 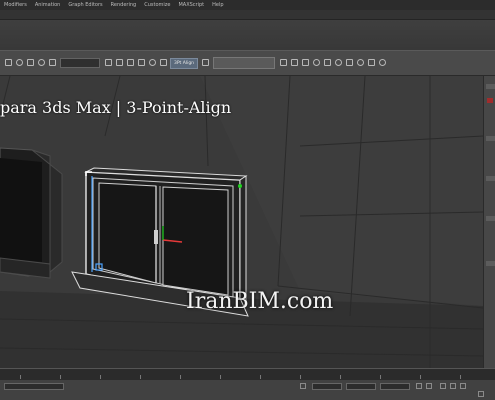 I want to click on last-frame-icon, so click(x=463, y=386).